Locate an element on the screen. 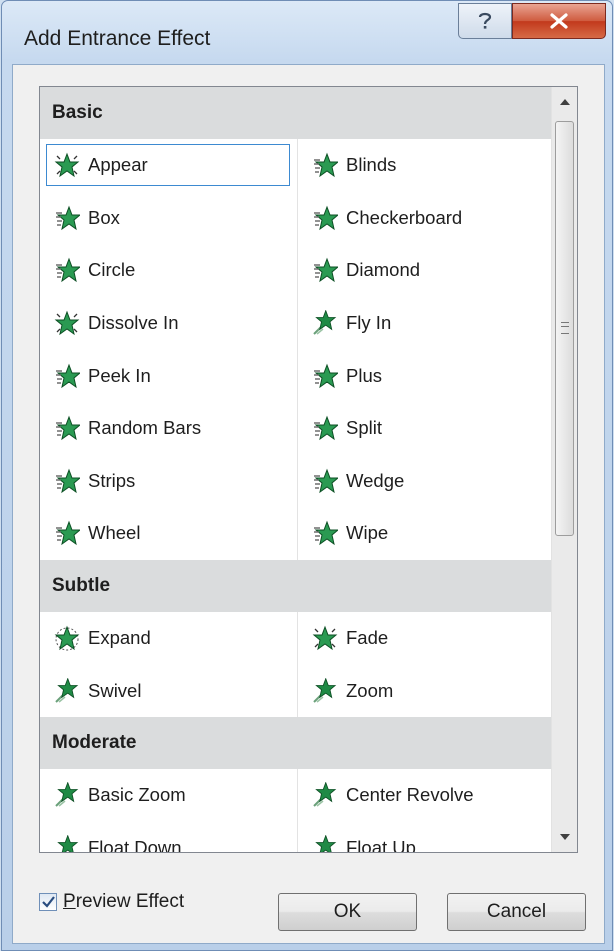 This screenshot has height=951, width=614. effect-label: Blinds is located at coordinates (371, 165).